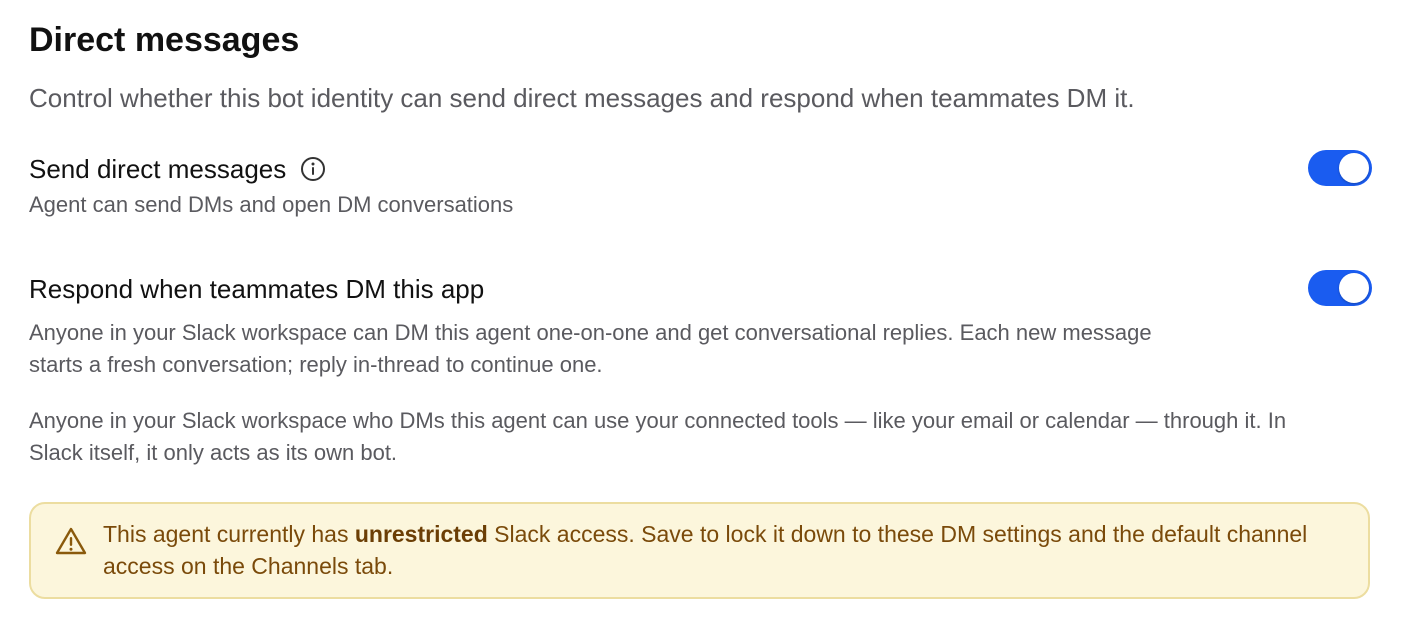 This screenshot has height=638, width=1410. Describe the element at coordinates (313, 169) in the screenshot. I see `info-icon` at that location.